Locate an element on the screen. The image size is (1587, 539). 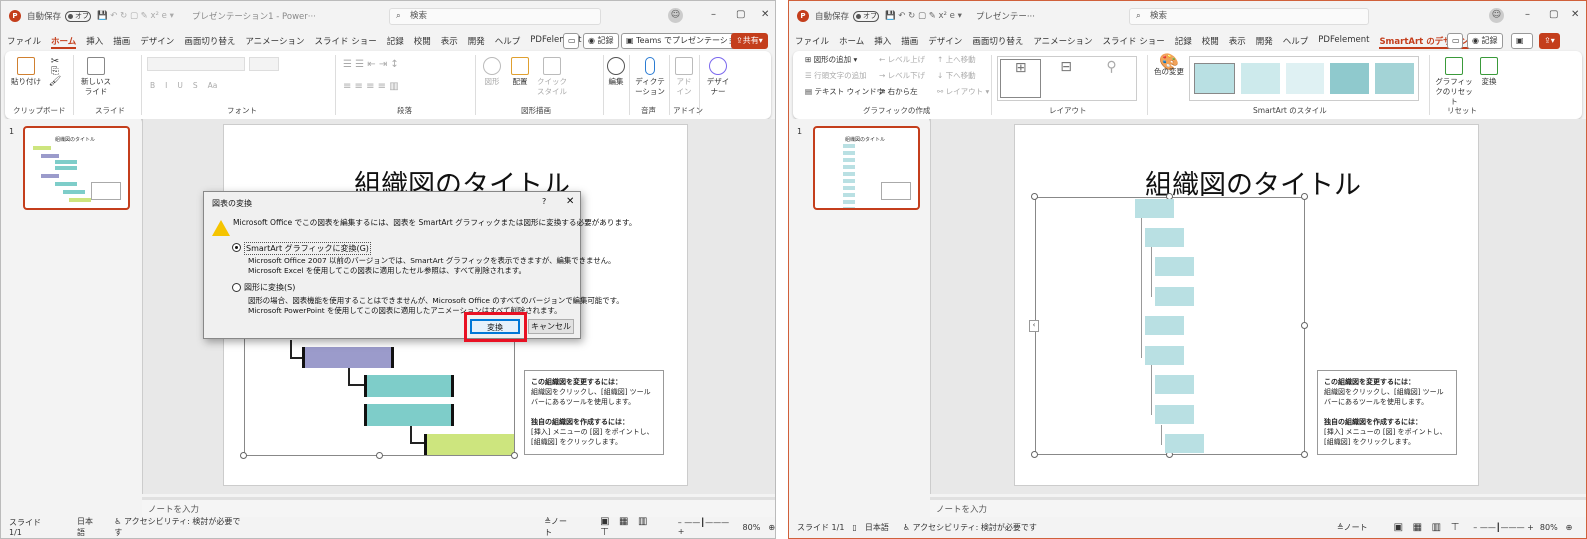
layout-option: ⚲ is located at coordinates (1111, 78).